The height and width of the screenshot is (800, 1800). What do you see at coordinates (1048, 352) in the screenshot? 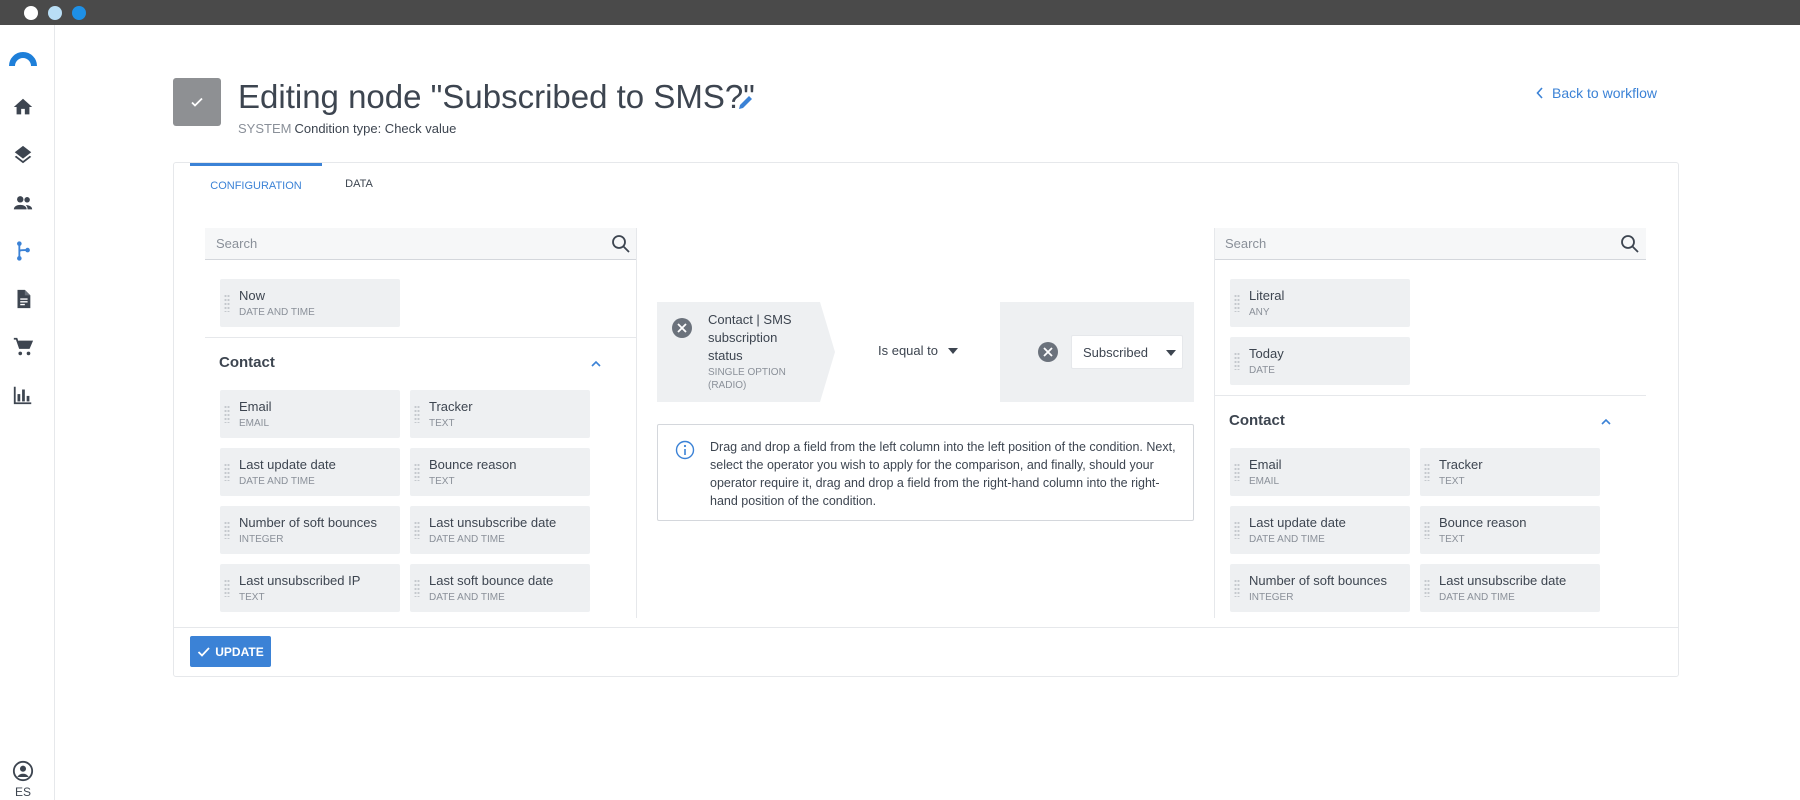
I see `remove-value-icon` at bounding box center [1048, 352].